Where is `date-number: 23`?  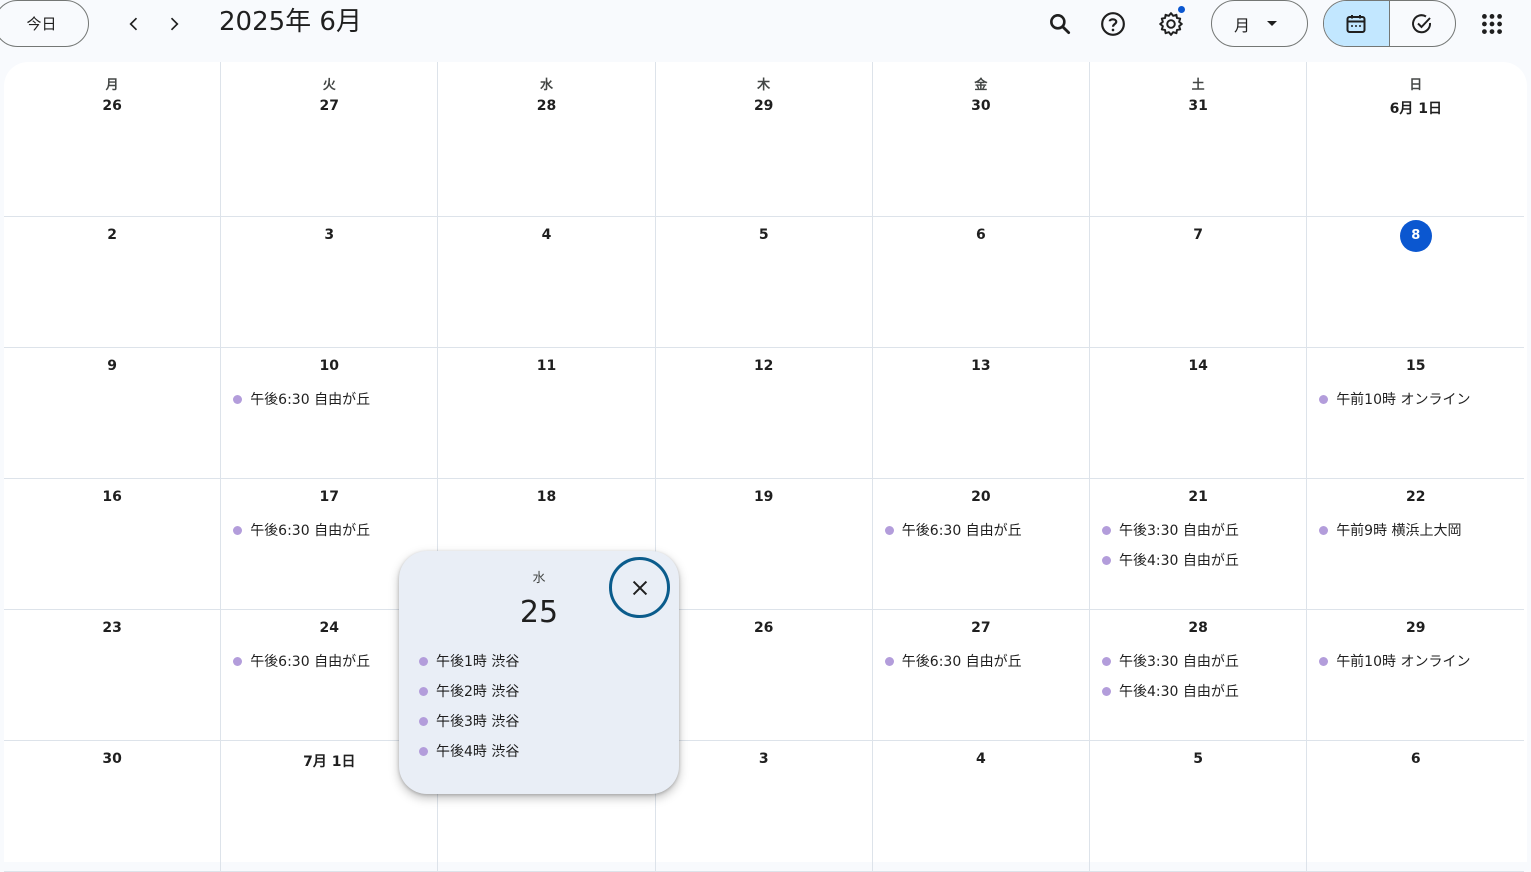
date-number: 23 is located at coordinates (112, 628).